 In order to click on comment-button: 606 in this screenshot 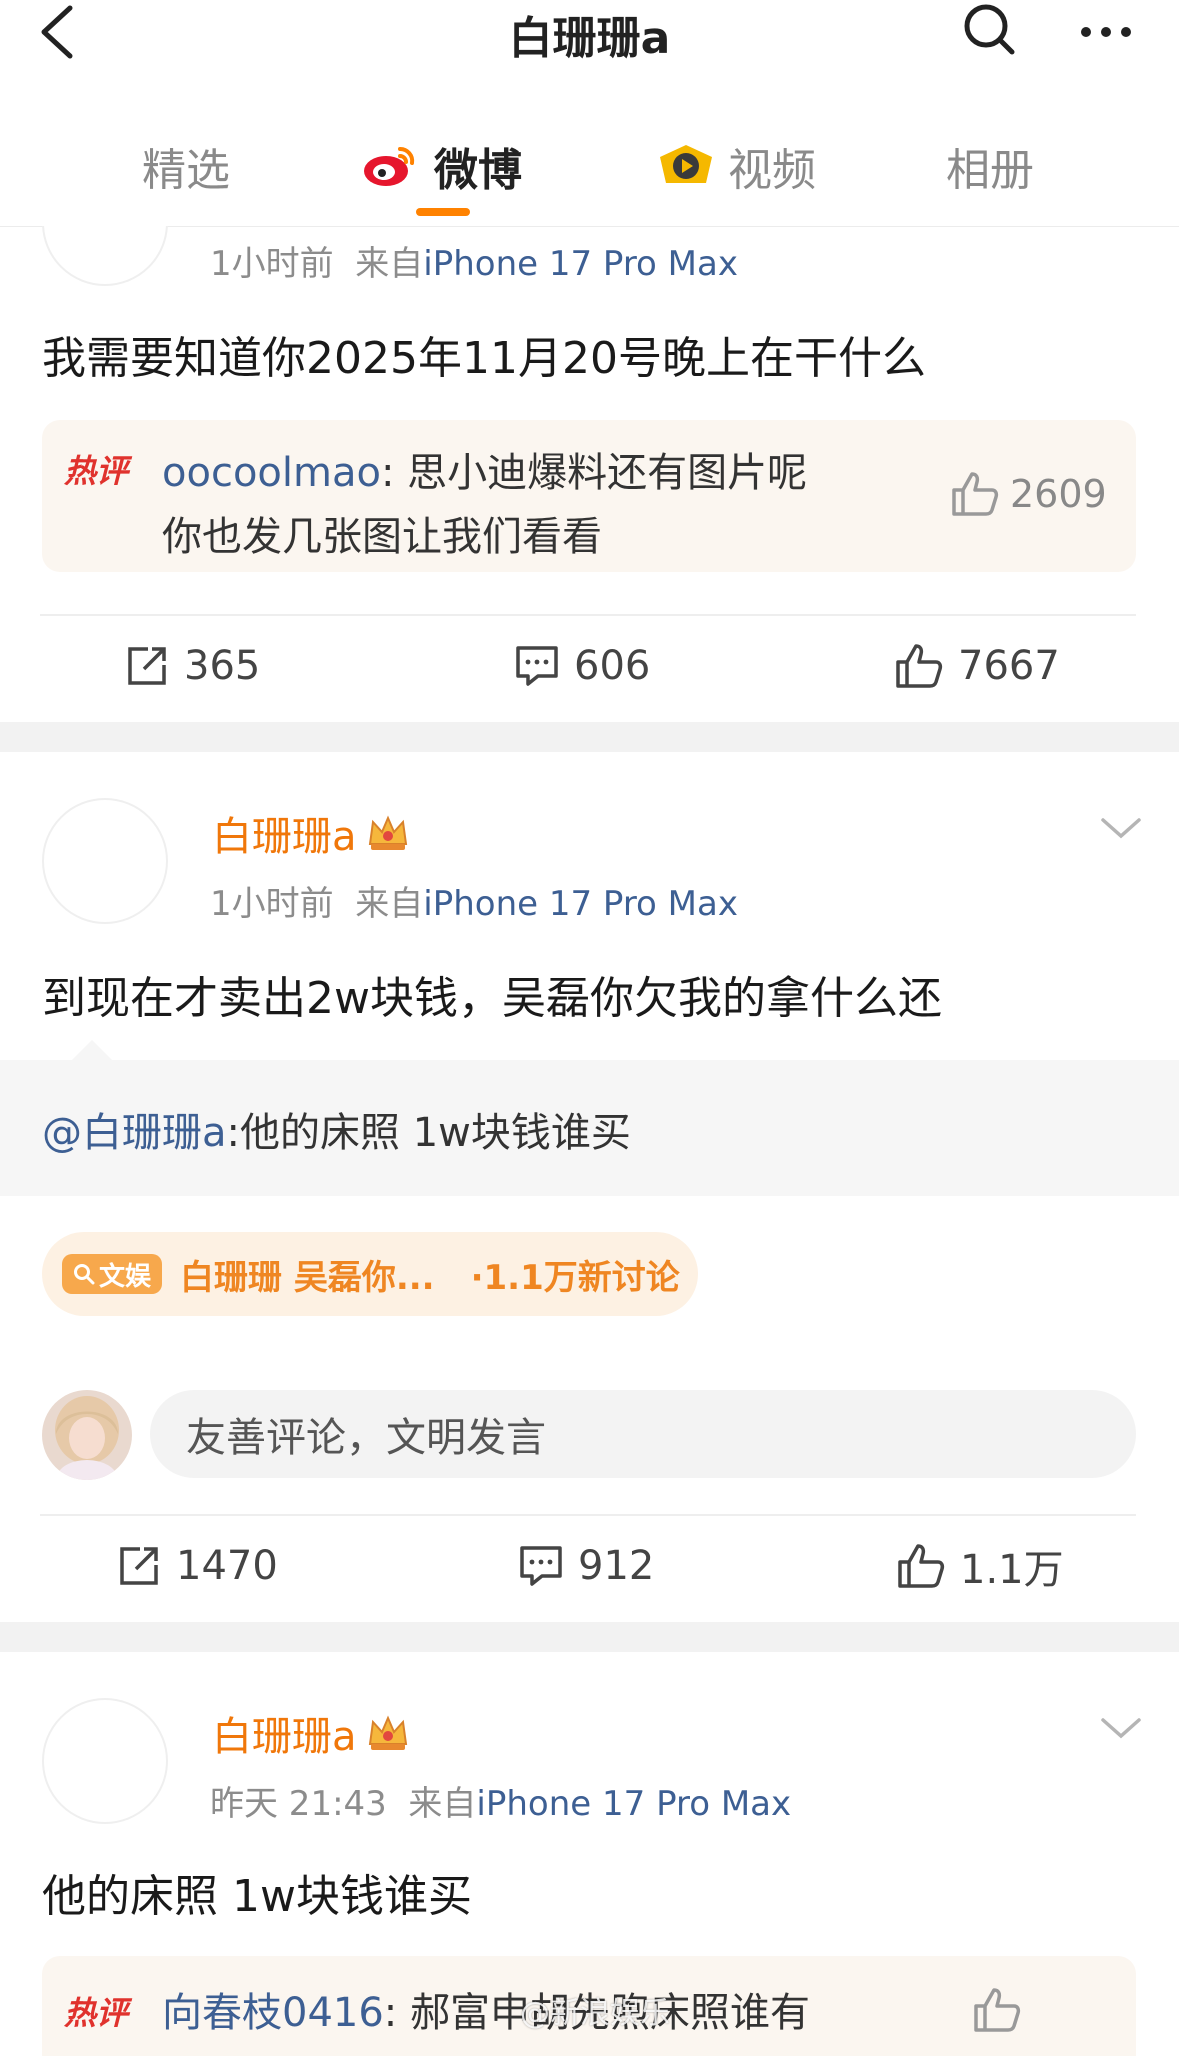, I will do `click(582, 666)`.